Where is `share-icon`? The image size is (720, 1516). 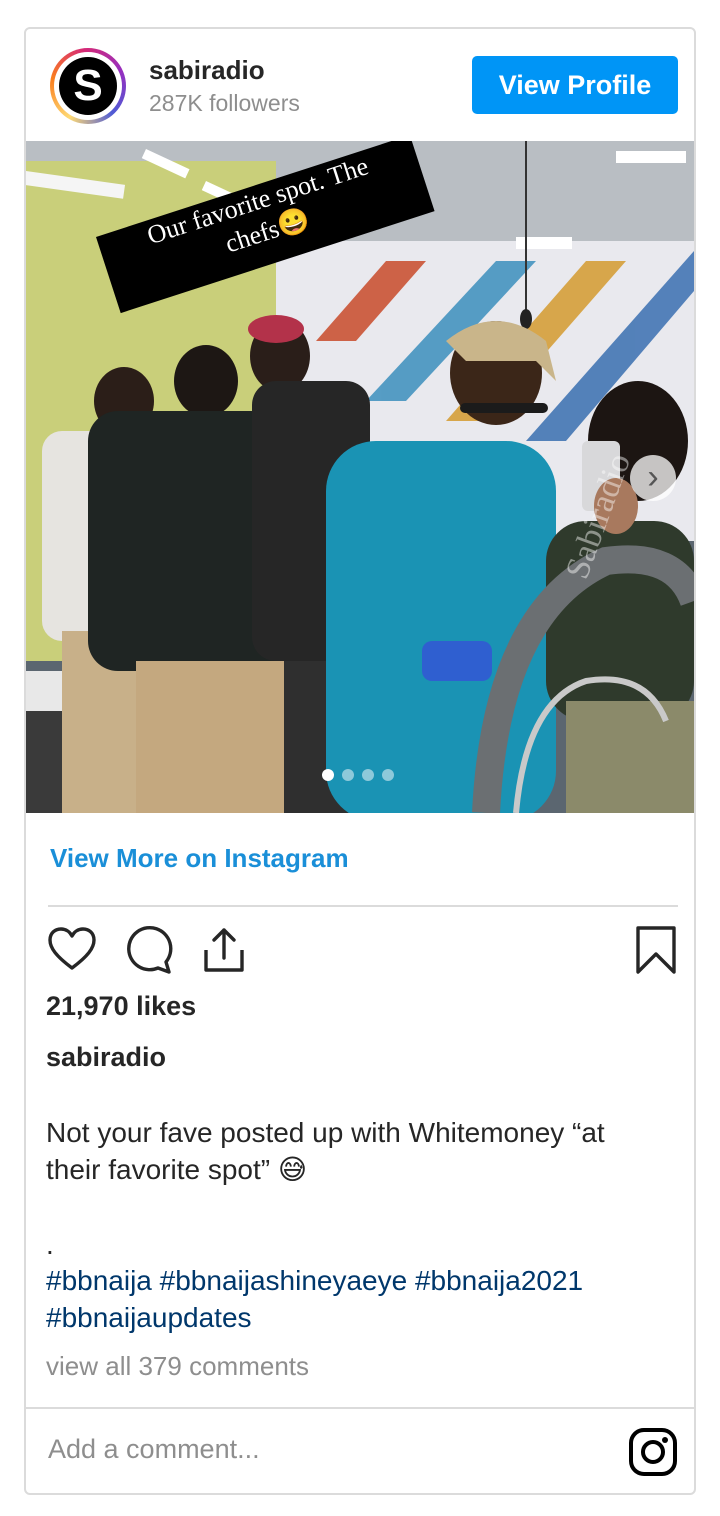
share-icon is located at coordinates (224, 950).